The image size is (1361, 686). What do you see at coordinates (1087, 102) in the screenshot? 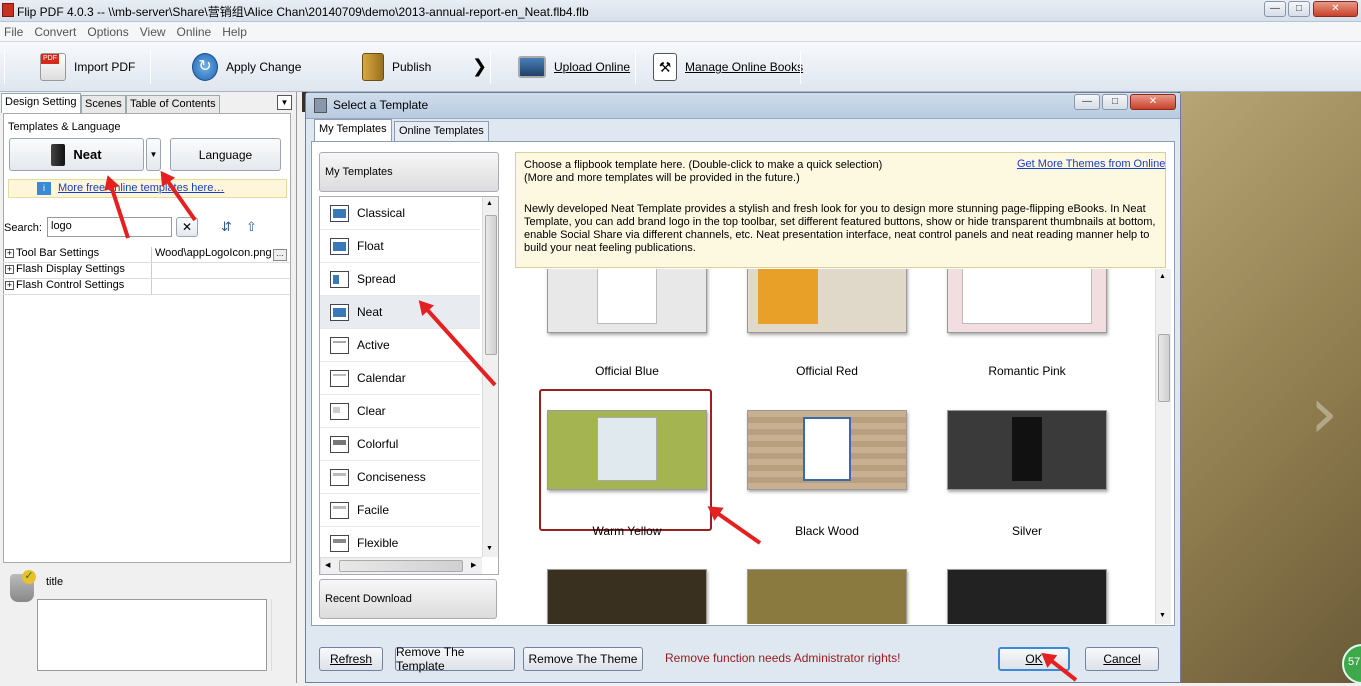
I see `dialog-minimize-icon: —` at bounding box center [1087, 102].